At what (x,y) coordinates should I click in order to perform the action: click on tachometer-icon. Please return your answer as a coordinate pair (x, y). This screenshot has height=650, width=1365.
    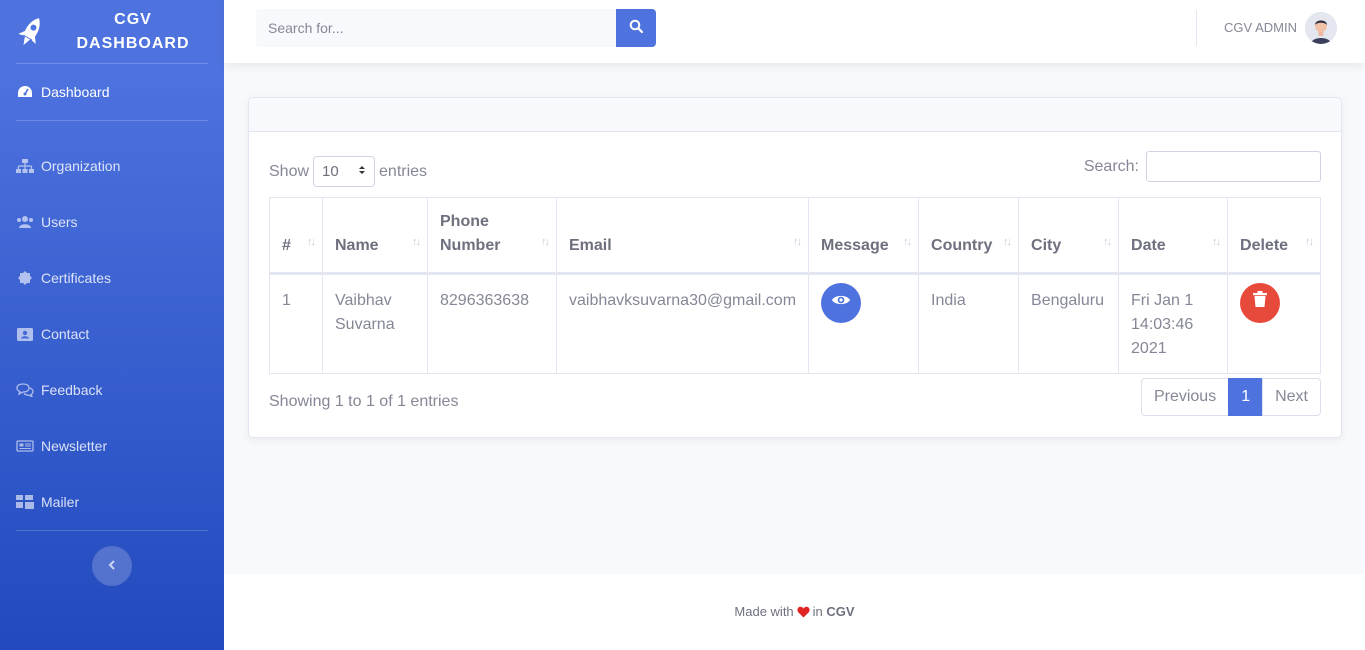
    Looking at the image, I should click on (25, 92).